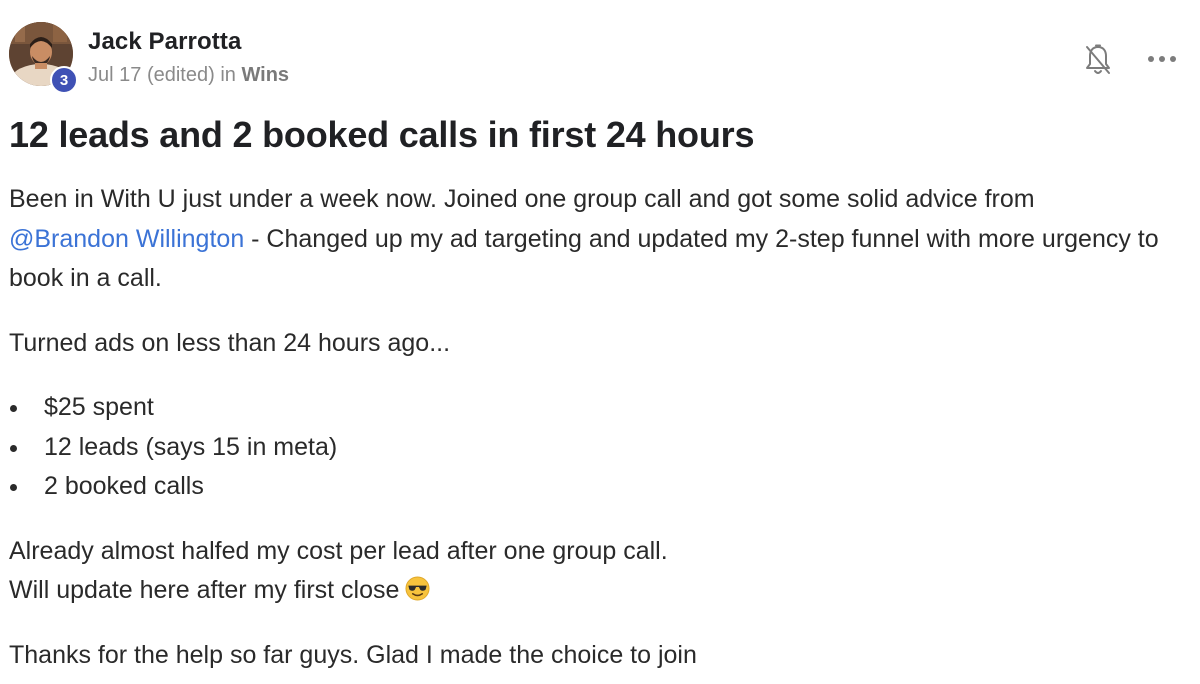  Describe the element at coordinates (164, 42) in the screenshot. I see `author-name: Jack Parrotta` at that location.